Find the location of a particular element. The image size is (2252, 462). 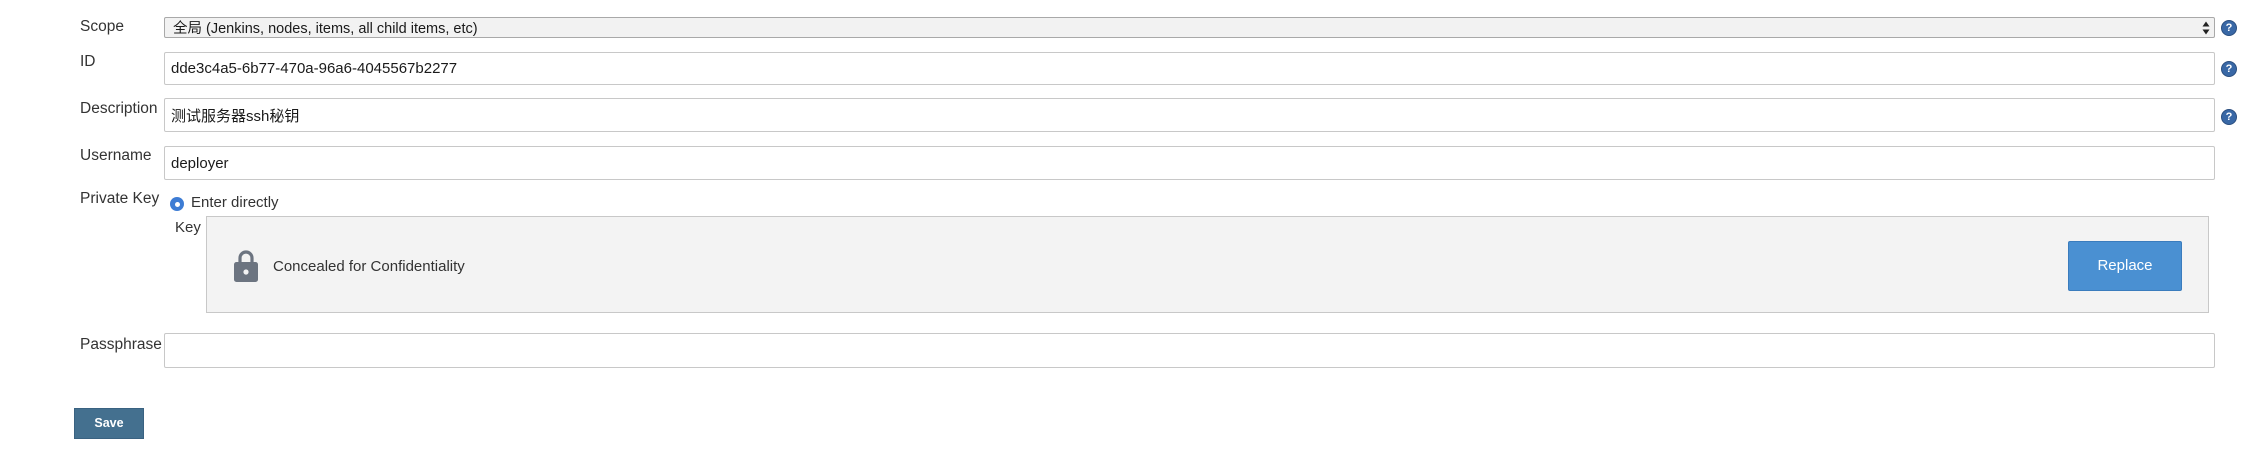

select-arrows-icon is located at coordinates (2206, 28).